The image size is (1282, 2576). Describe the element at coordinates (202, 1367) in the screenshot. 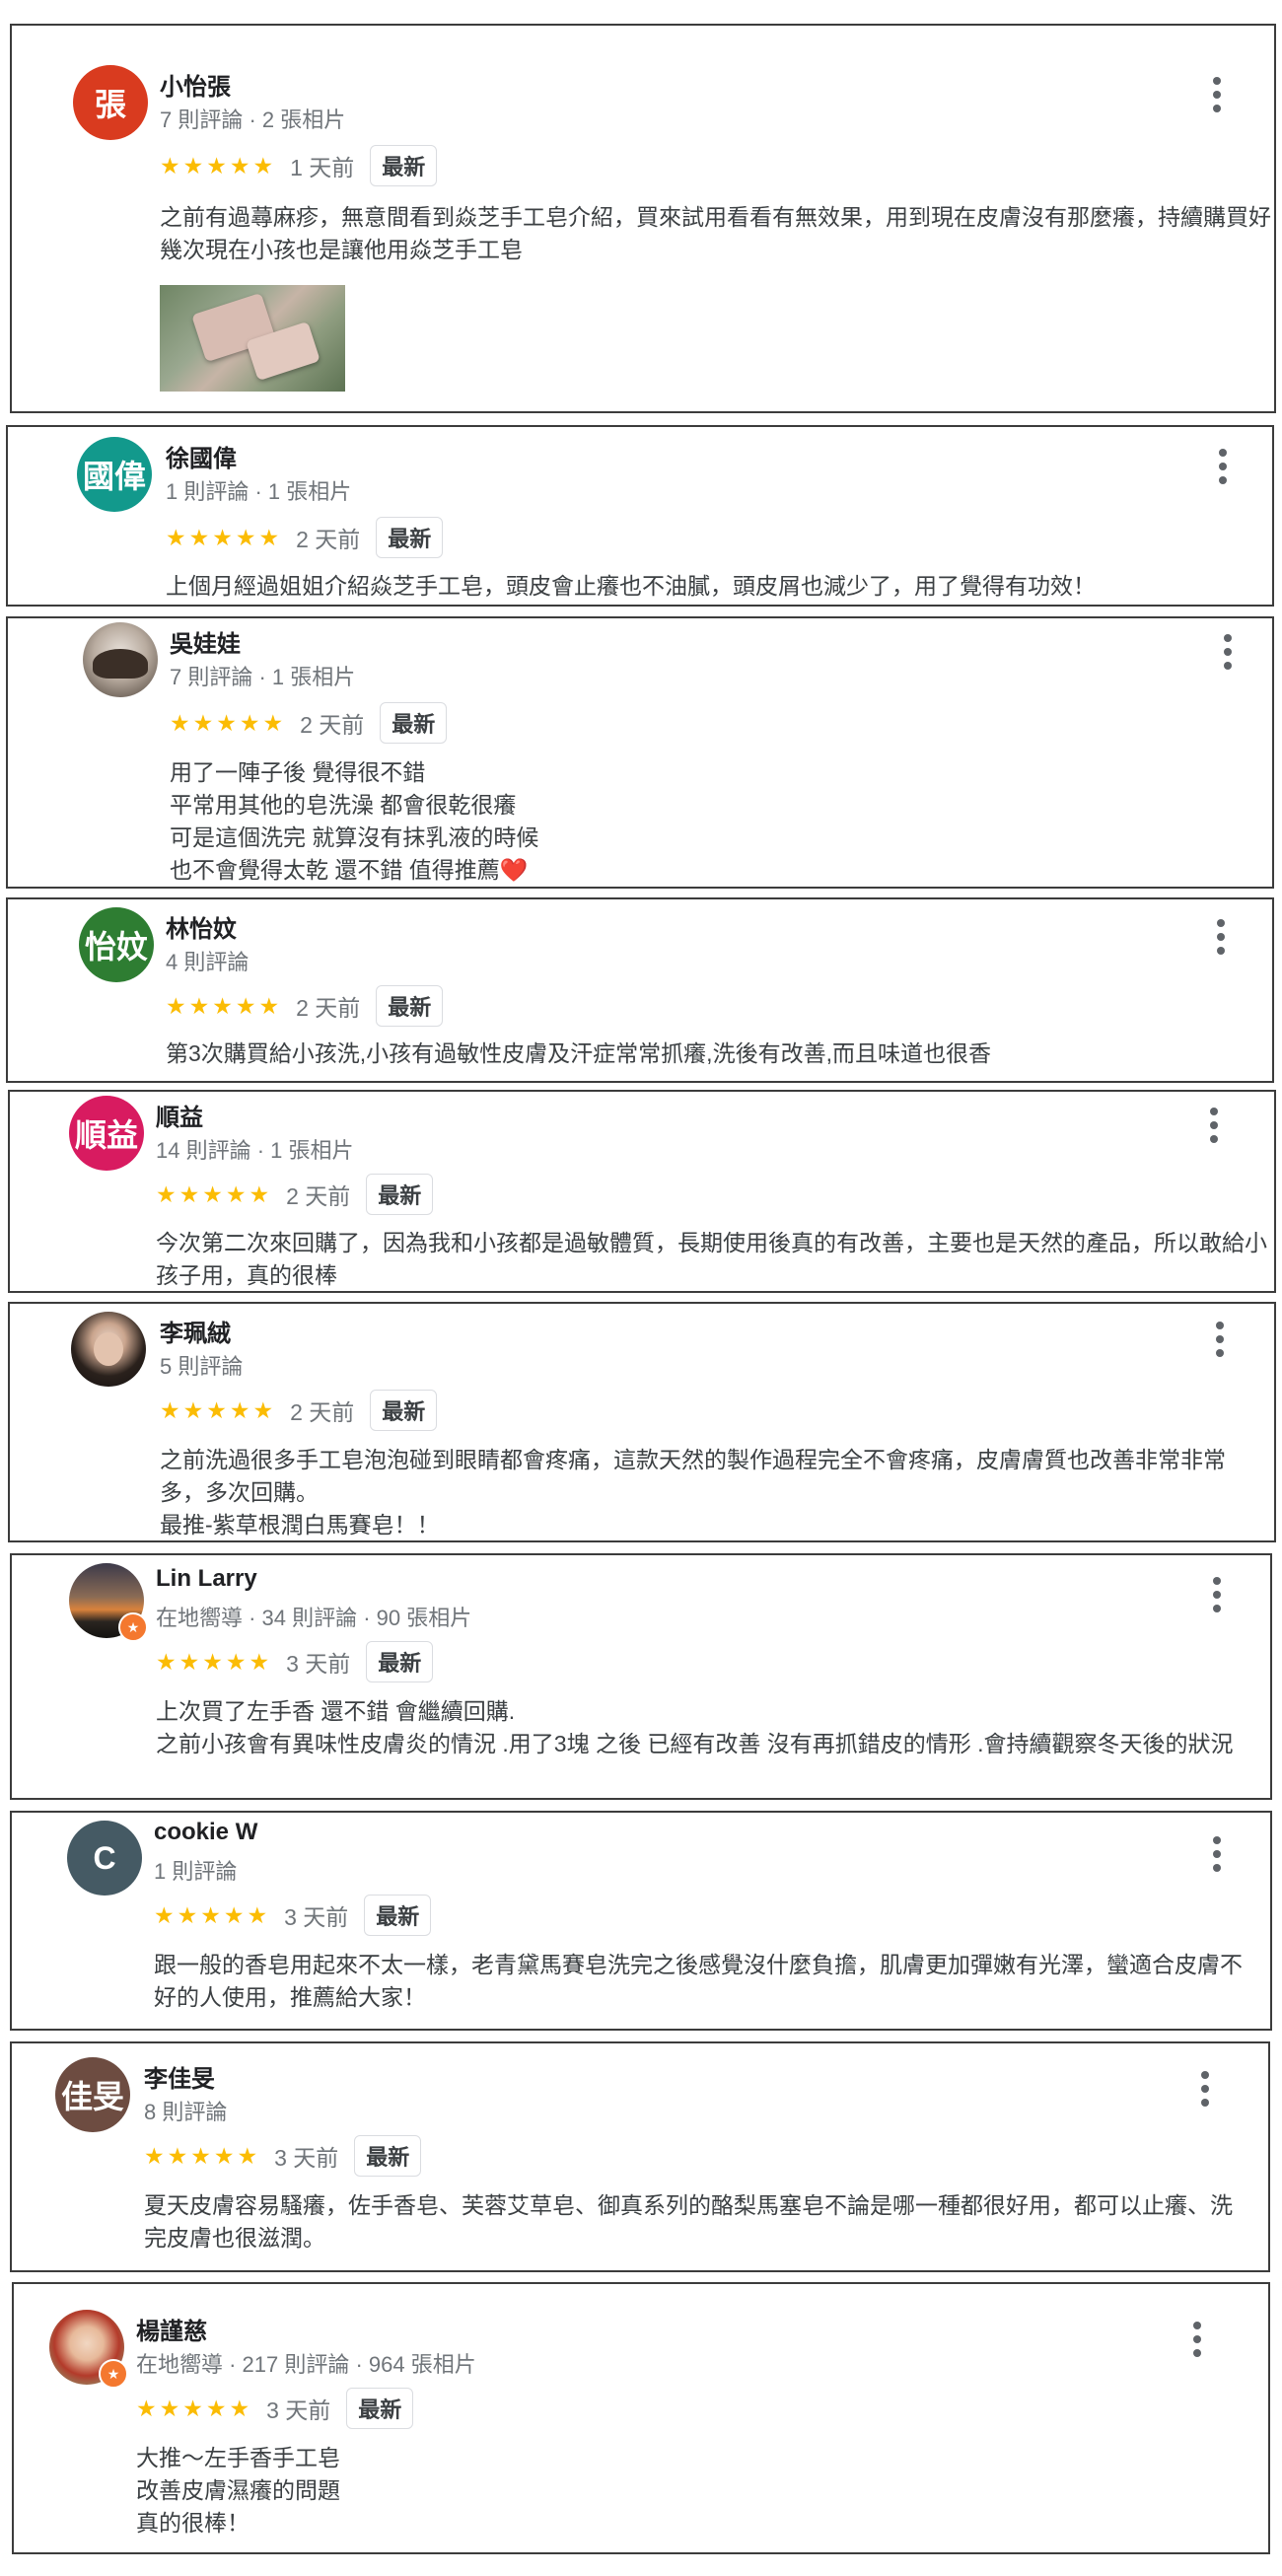

I see `reviewer-meta: 5 則評論` at that location.